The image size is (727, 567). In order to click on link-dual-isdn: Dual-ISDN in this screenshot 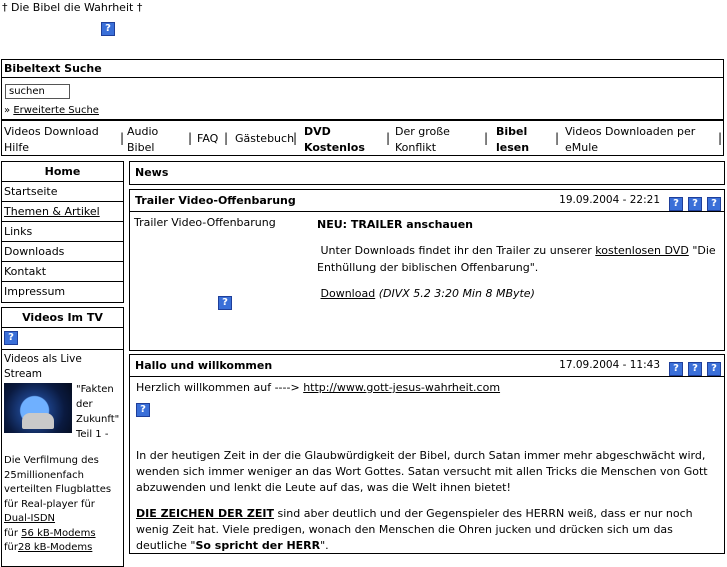, I will do `click(29, 518)`.